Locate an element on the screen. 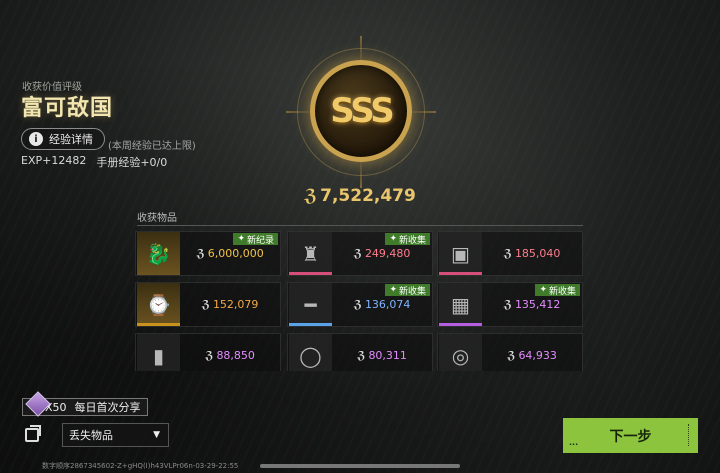 The width and height of the screenshot is (720, 473). item-value: ℨ 64,933 is located at coordinates (532, 355).